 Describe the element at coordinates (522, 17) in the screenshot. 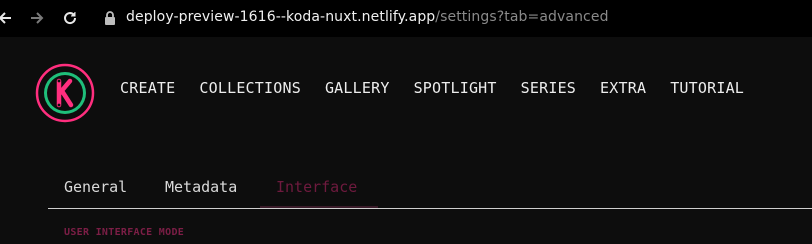

I see `url-path: /settings?tab=advanced` at that location.